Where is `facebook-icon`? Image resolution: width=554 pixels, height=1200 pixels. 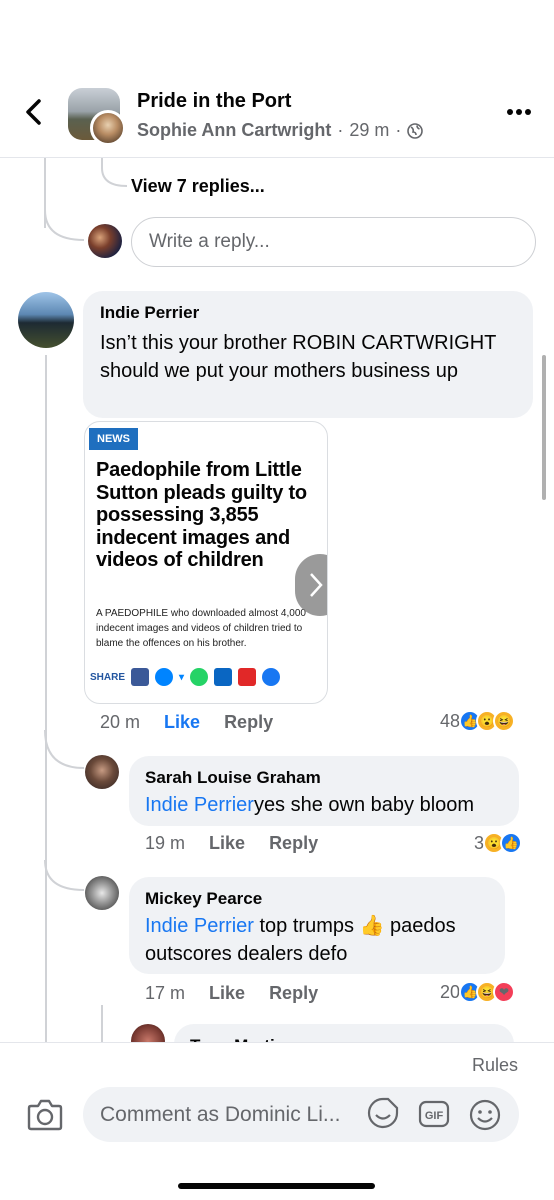 facebook-icon is located at coordinates (140, 677).